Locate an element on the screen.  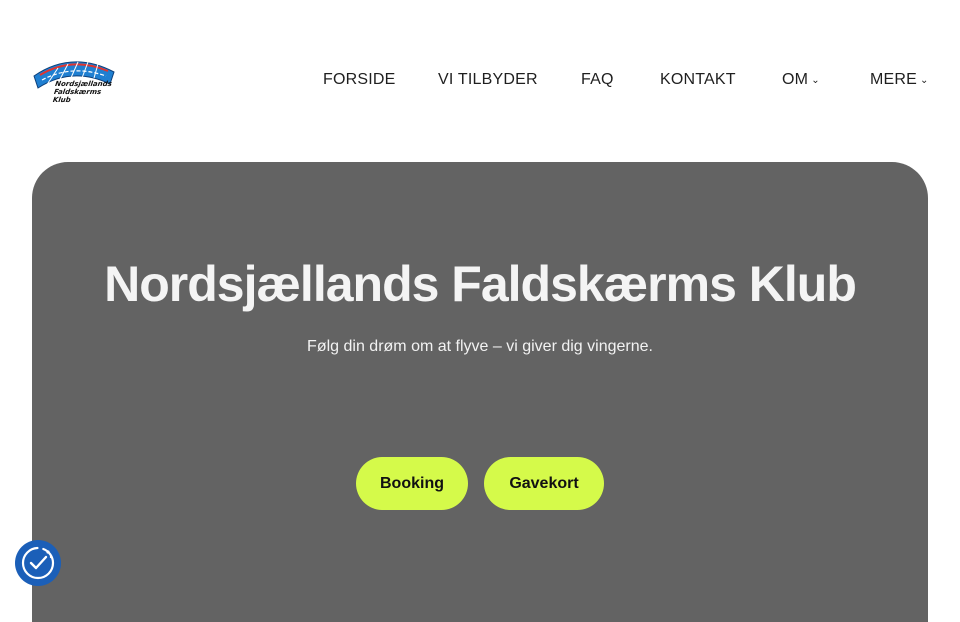
nav-label: VI TILBYDER is located at coordinates (488, 79).